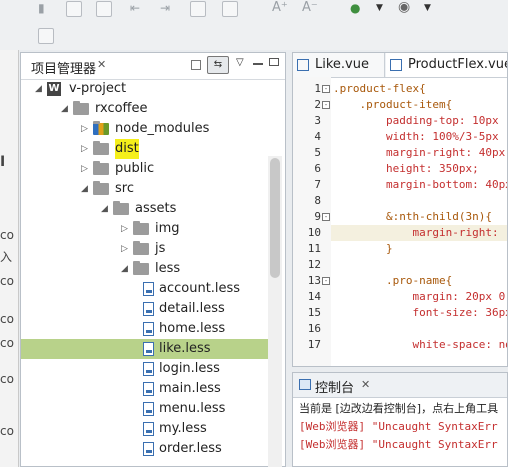 This screenshot has width=508, height=467. I want to click on tree-item-label: order.less, so click(190, 448).